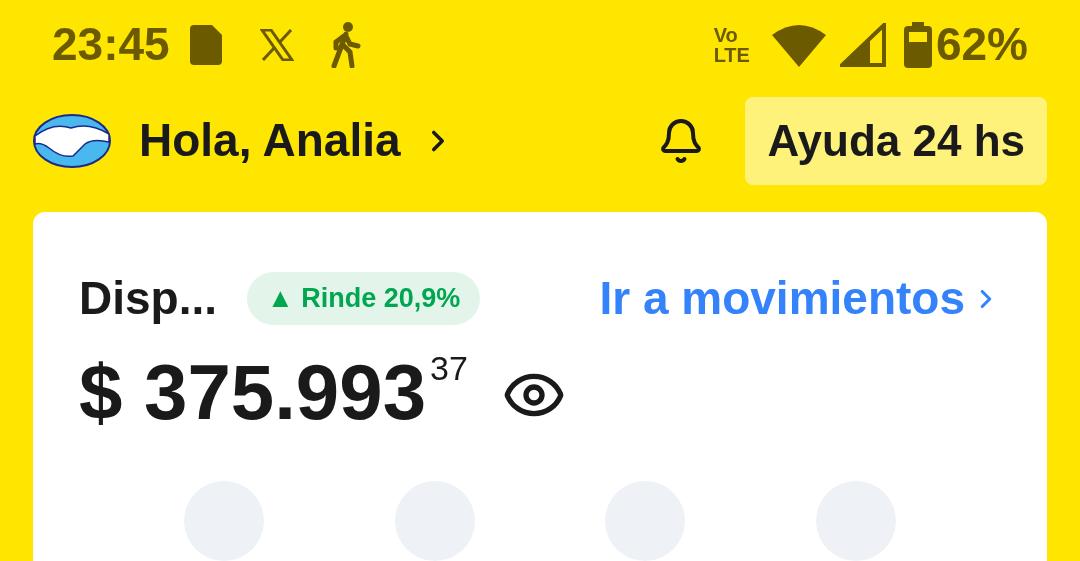 This screenshot has width=1080, height=561. I want to click on yield-badge: ▲ Rinde 20,9%, so click(364, 298).